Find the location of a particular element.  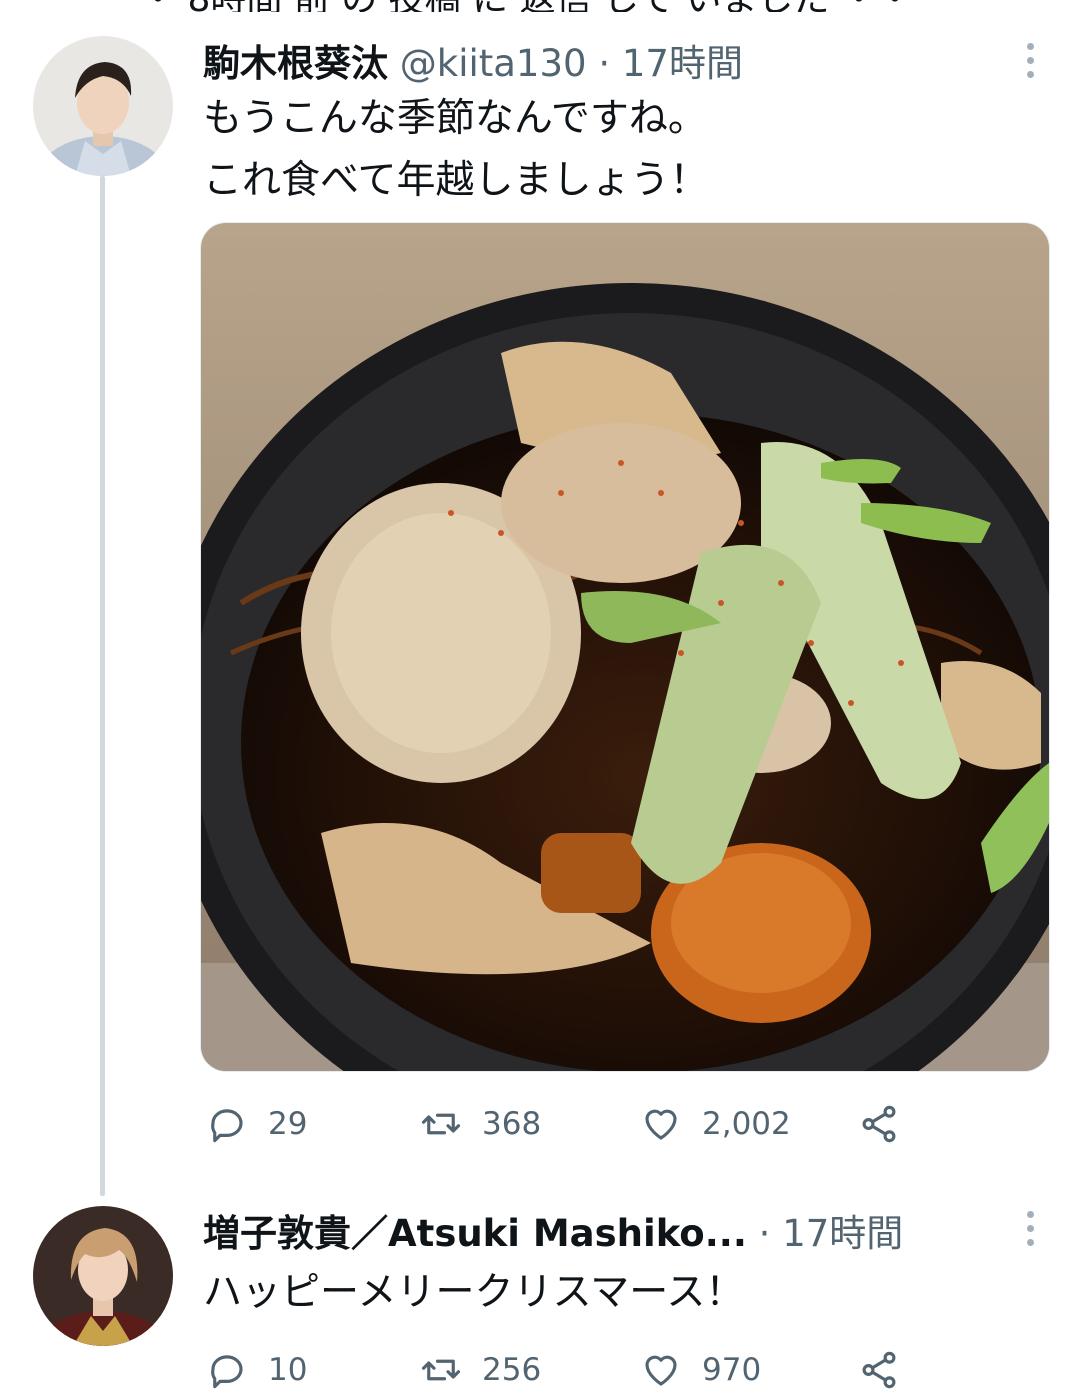

retweet-count: 256 is located at coordinates (512, 1370).